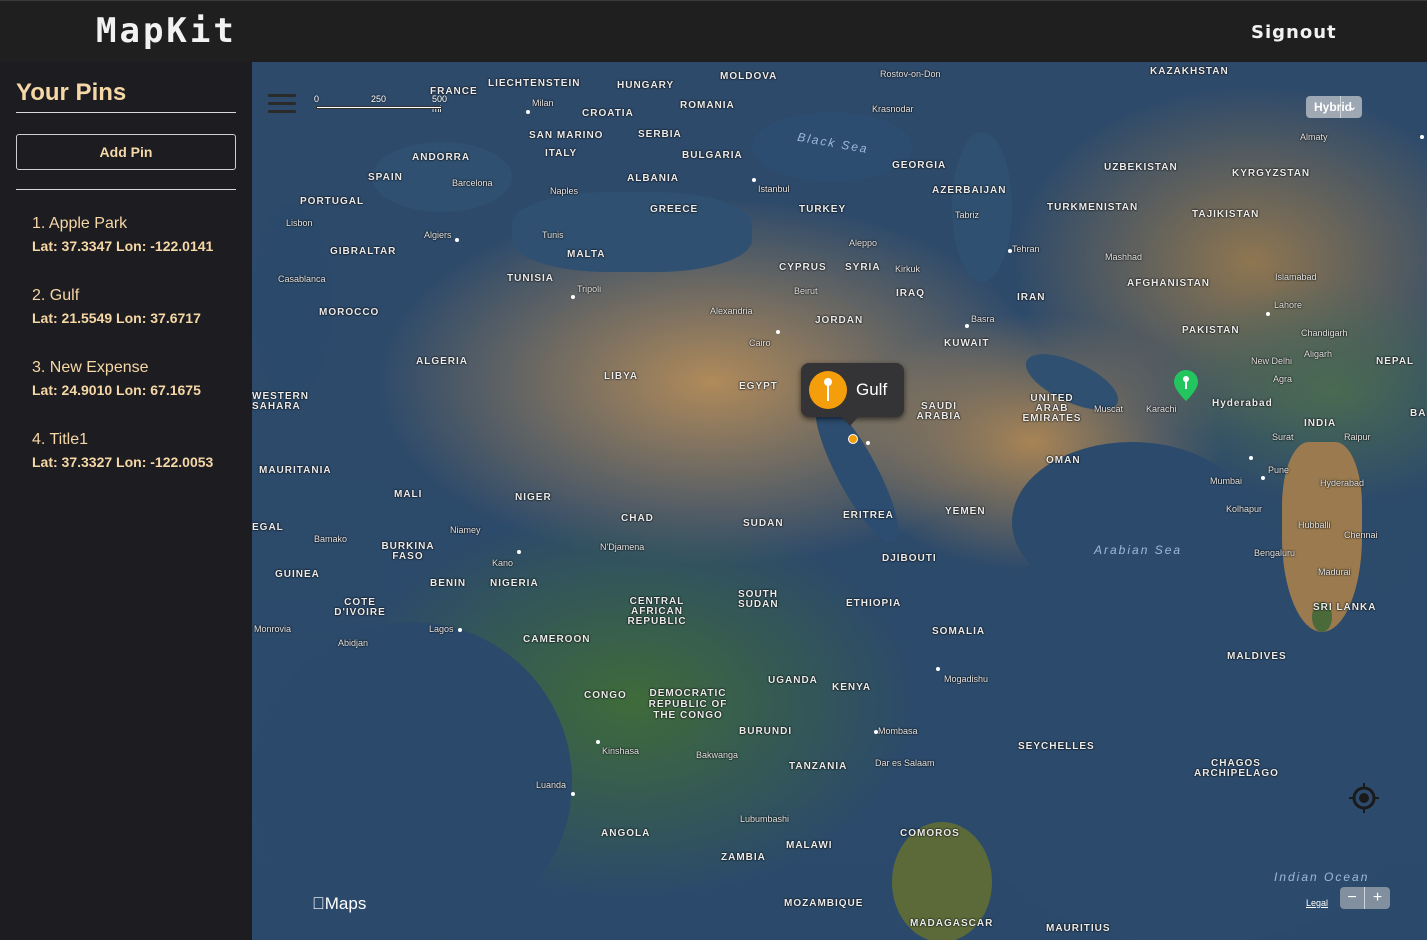 Image resolution: width=1427 pixels, height=940 pixels. What do you see at coordinates (1352, 898) in the screenshot?
I see `zoom-out-button: −` at bounding box center [1352, 898].